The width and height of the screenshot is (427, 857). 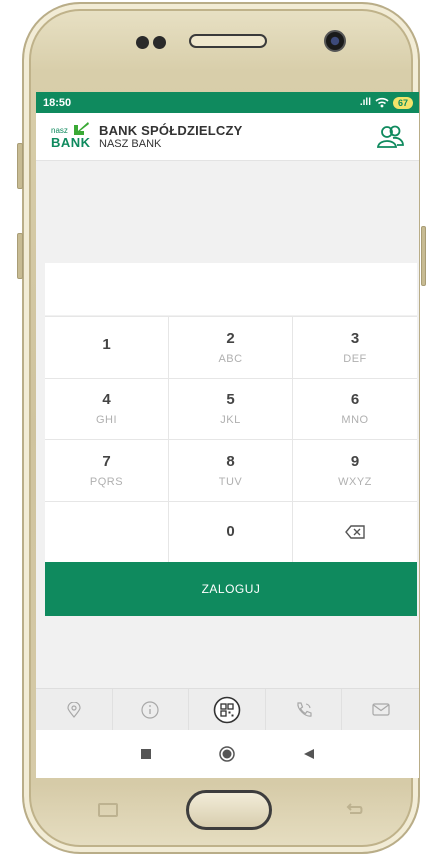 I want to click on key-digit: 2, so click(x=230, y=338).